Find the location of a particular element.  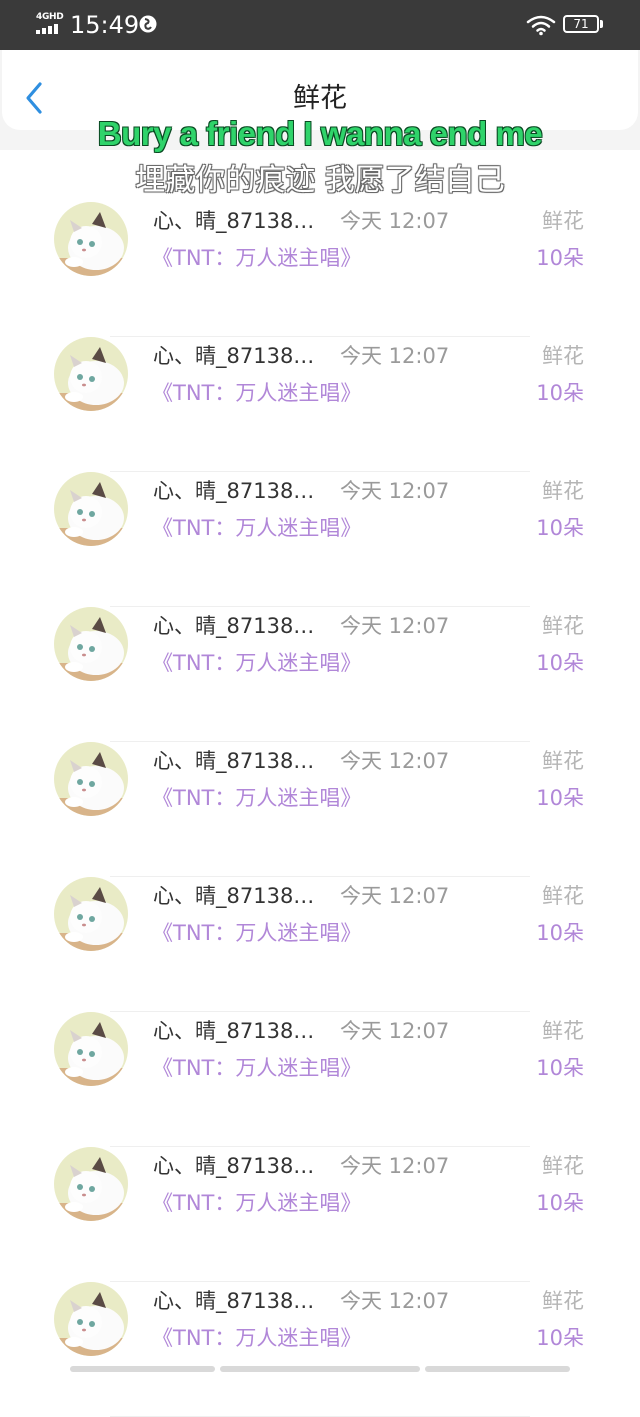

bottom-indicator is located at coordinates (320, 1369).